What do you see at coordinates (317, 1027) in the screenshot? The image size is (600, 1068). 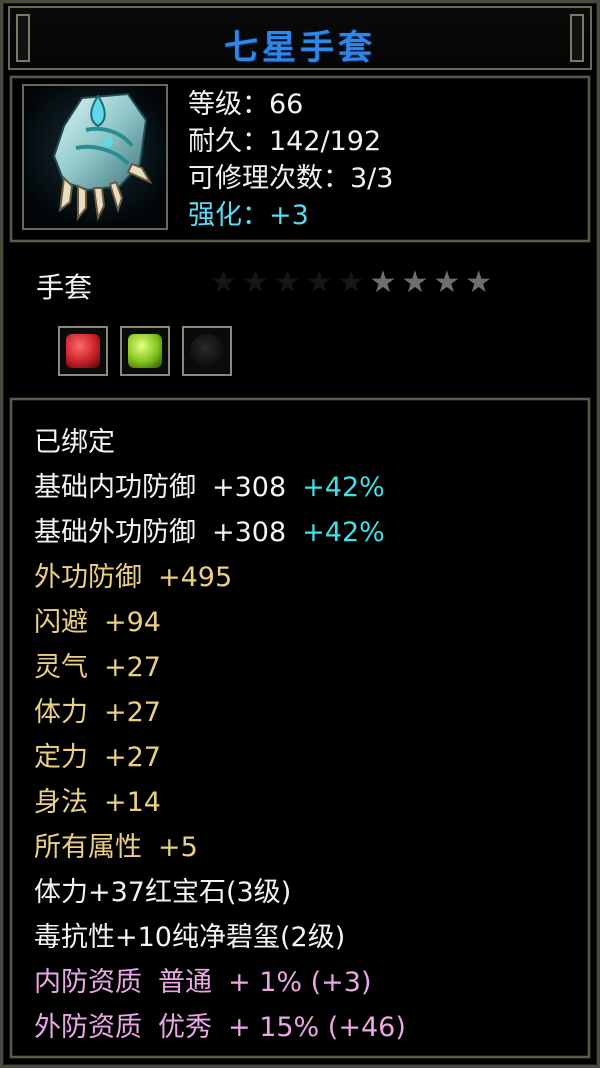 I see `quality-value: + 15% (+46)` at bounding box center [317, 1027].